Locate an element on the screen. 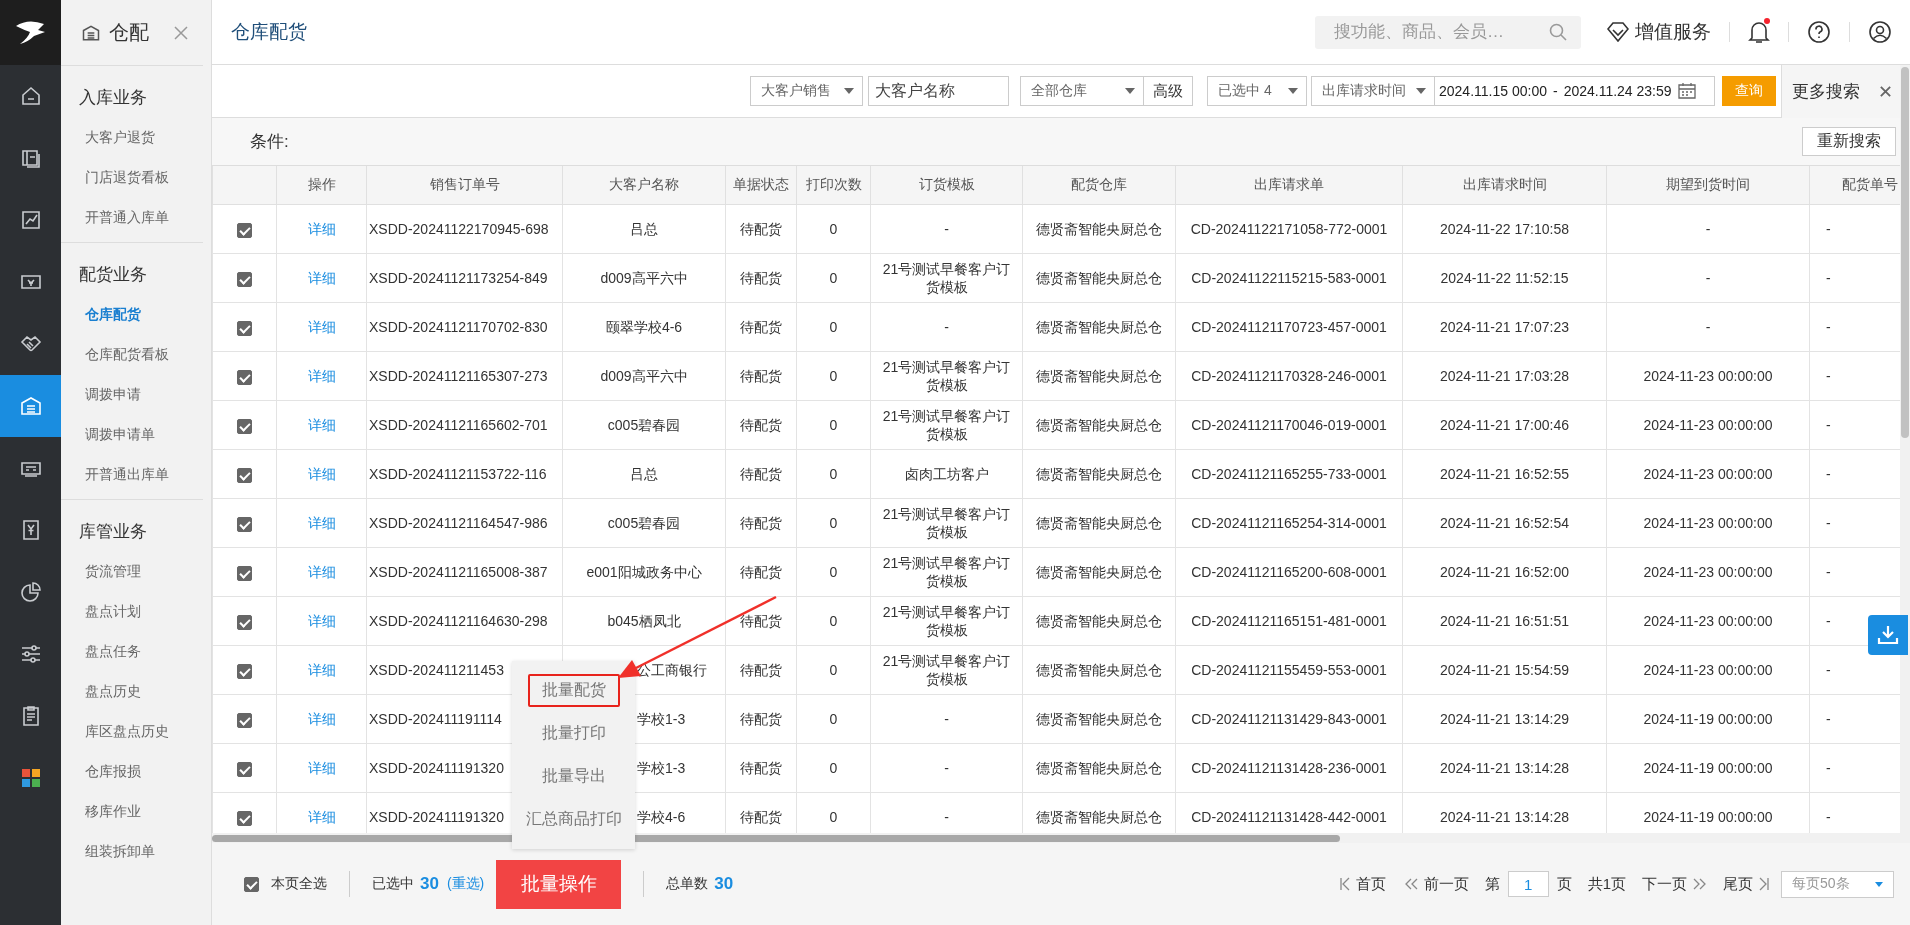 This screenshot has width=1910, height=925. sidebar-item: 开普通出库单 is located at coordinates (115, 475).